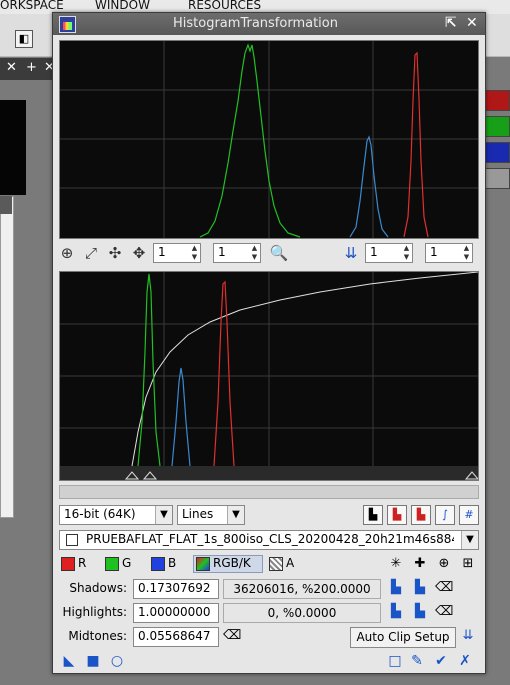 The width and height of the screenshot is (510, 685). I want to click on histogram-app-icon, so click(67, 24).